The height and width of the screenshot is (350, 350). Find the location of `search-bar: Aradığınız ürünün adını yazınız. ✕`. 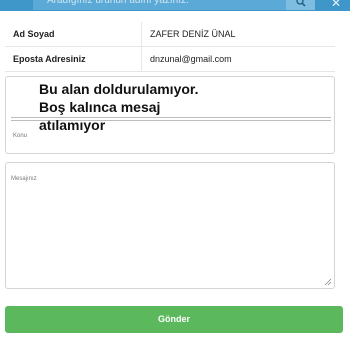

search-bar: Aradığınız ürünün adını yazınız. ✕ is located at coordinates (175, 5).